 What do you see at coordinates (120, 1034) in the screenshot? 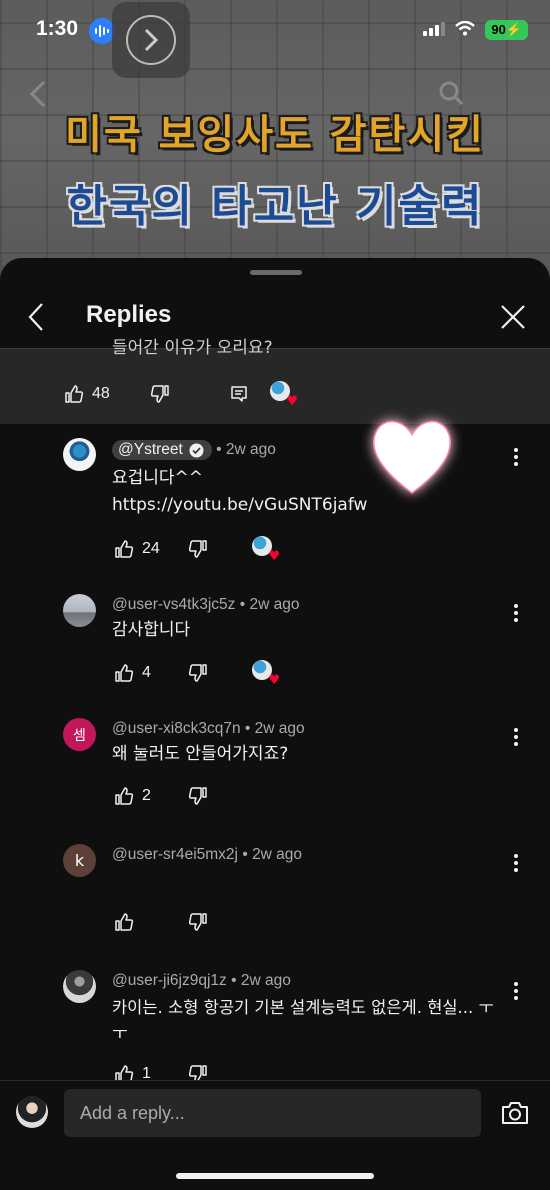
I see `reply-text-line: ㅜ` at bounding box center [120, 1034].